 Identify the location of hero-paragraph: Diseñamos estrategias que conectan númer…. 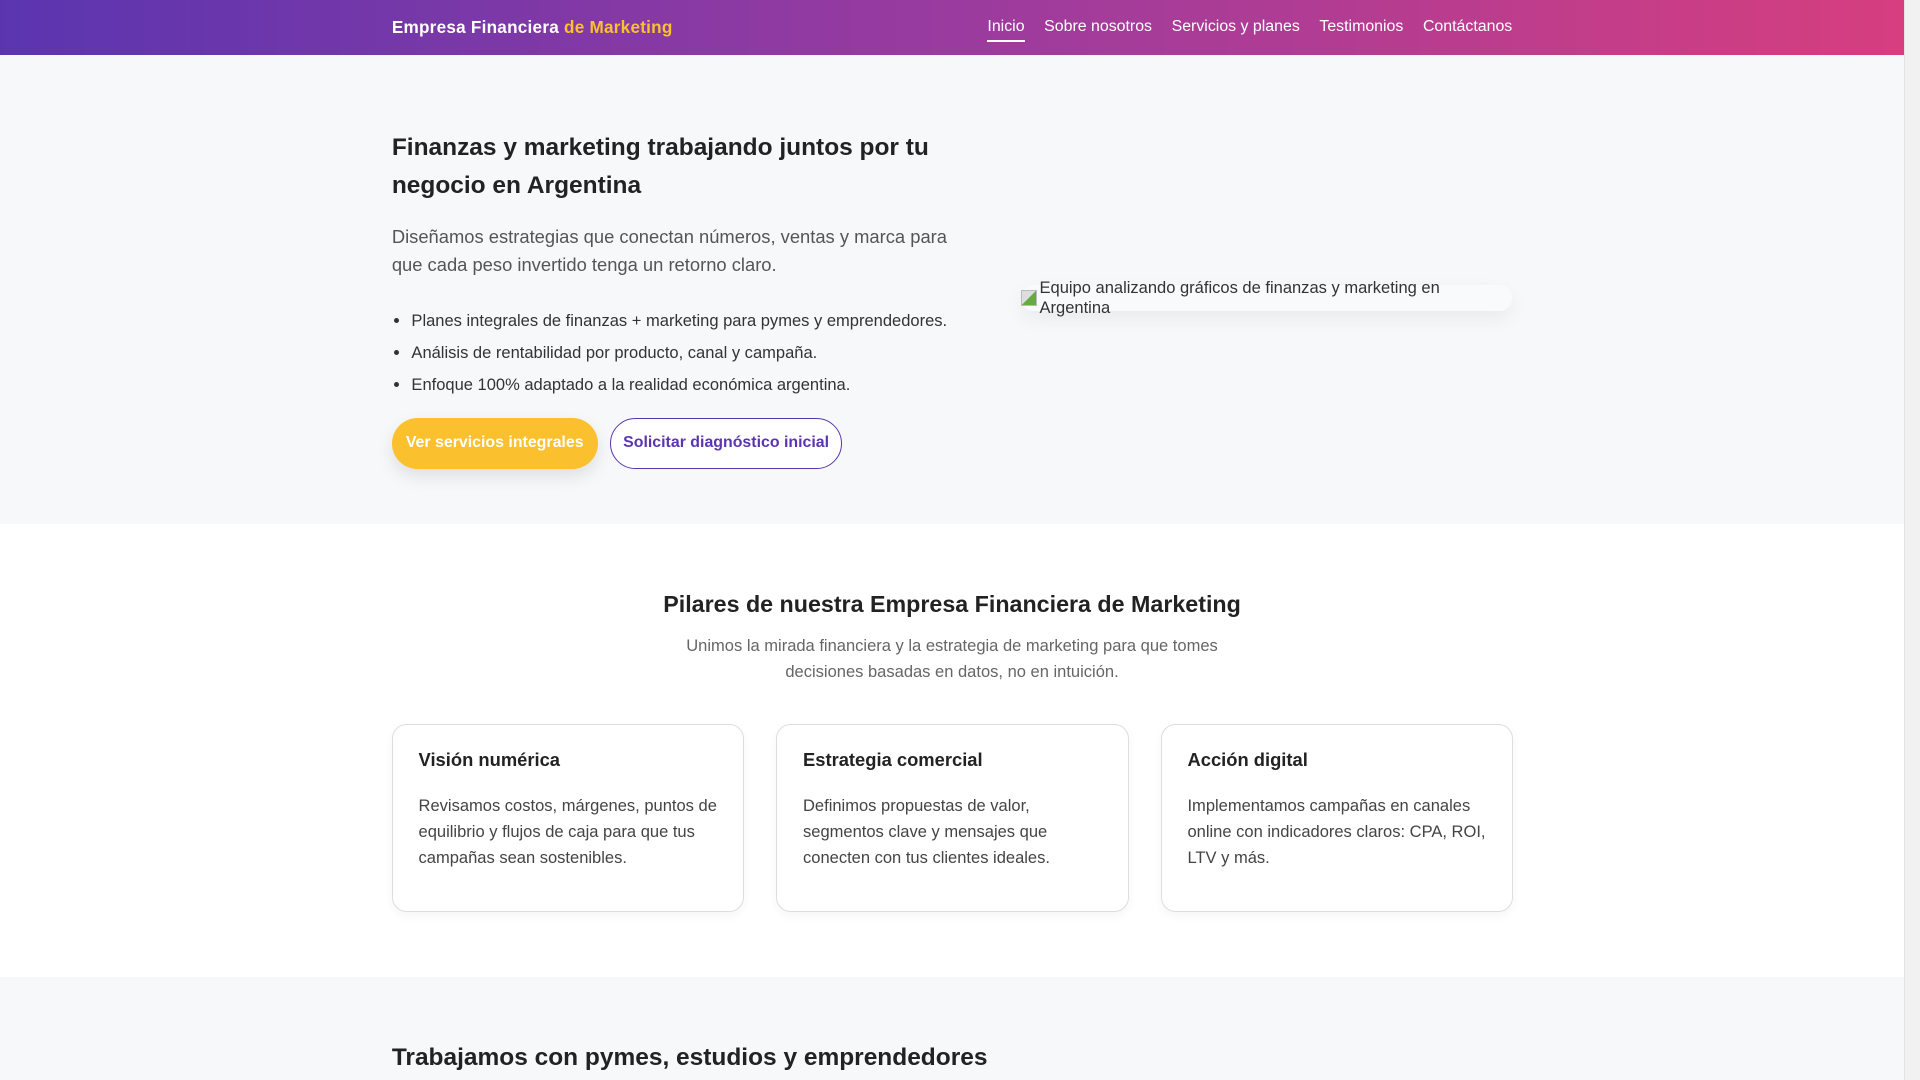
(669, 250).